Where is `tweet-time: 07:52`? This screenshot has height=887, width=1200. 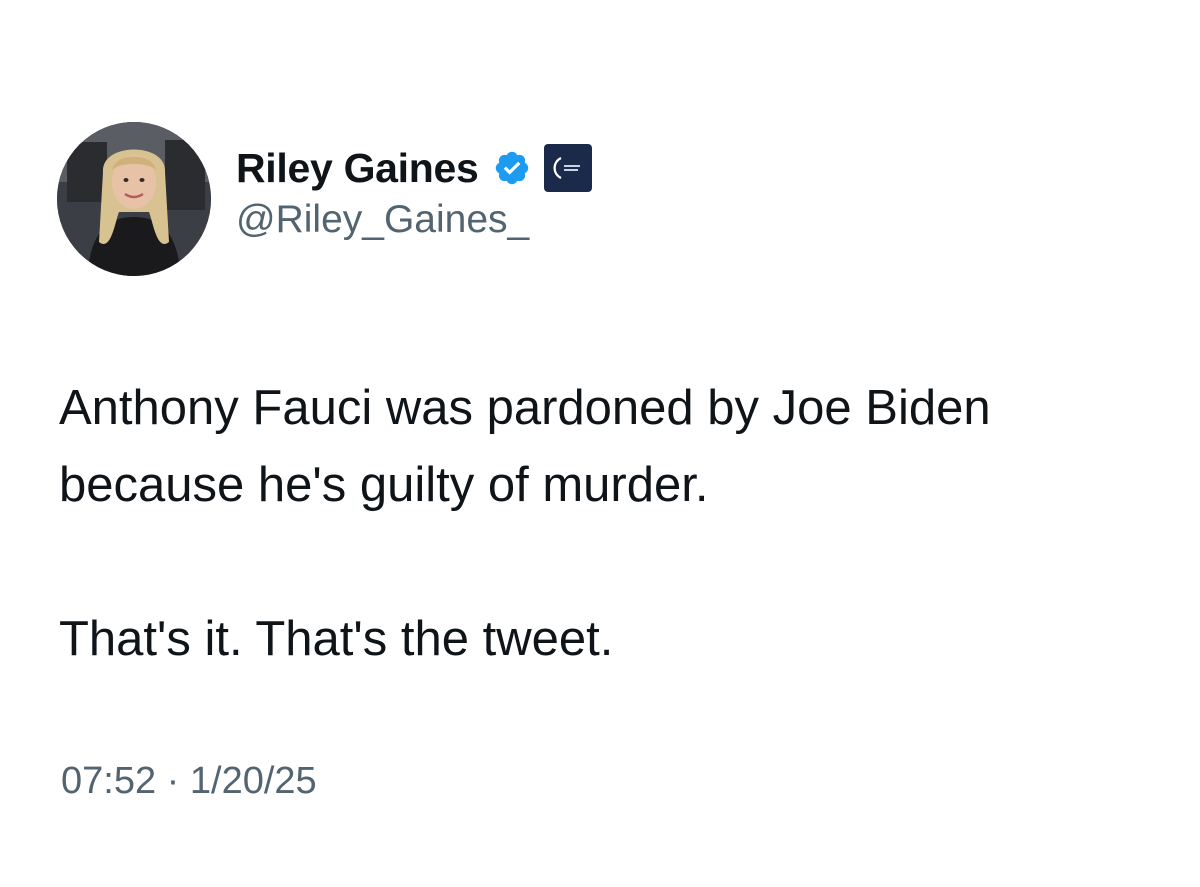
tweet-time: 07:52 is located at coordinates (108, 781).